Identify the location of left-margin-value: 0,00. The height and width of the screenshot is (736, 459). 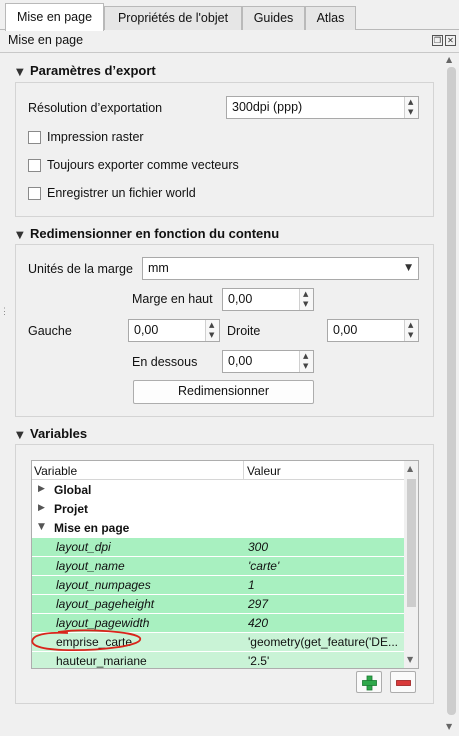
(146, 330).